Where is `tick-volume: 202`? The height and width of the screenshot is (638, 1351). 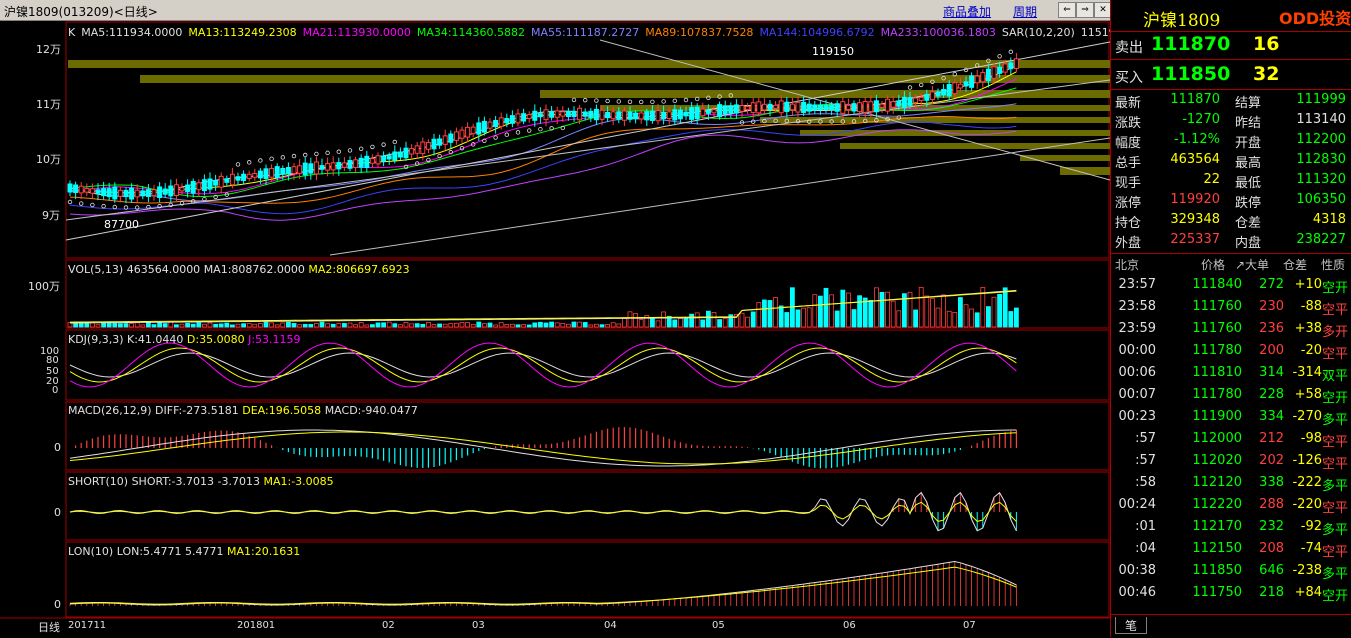 tick-volume: 202 is located at coordinates (1271, 460).